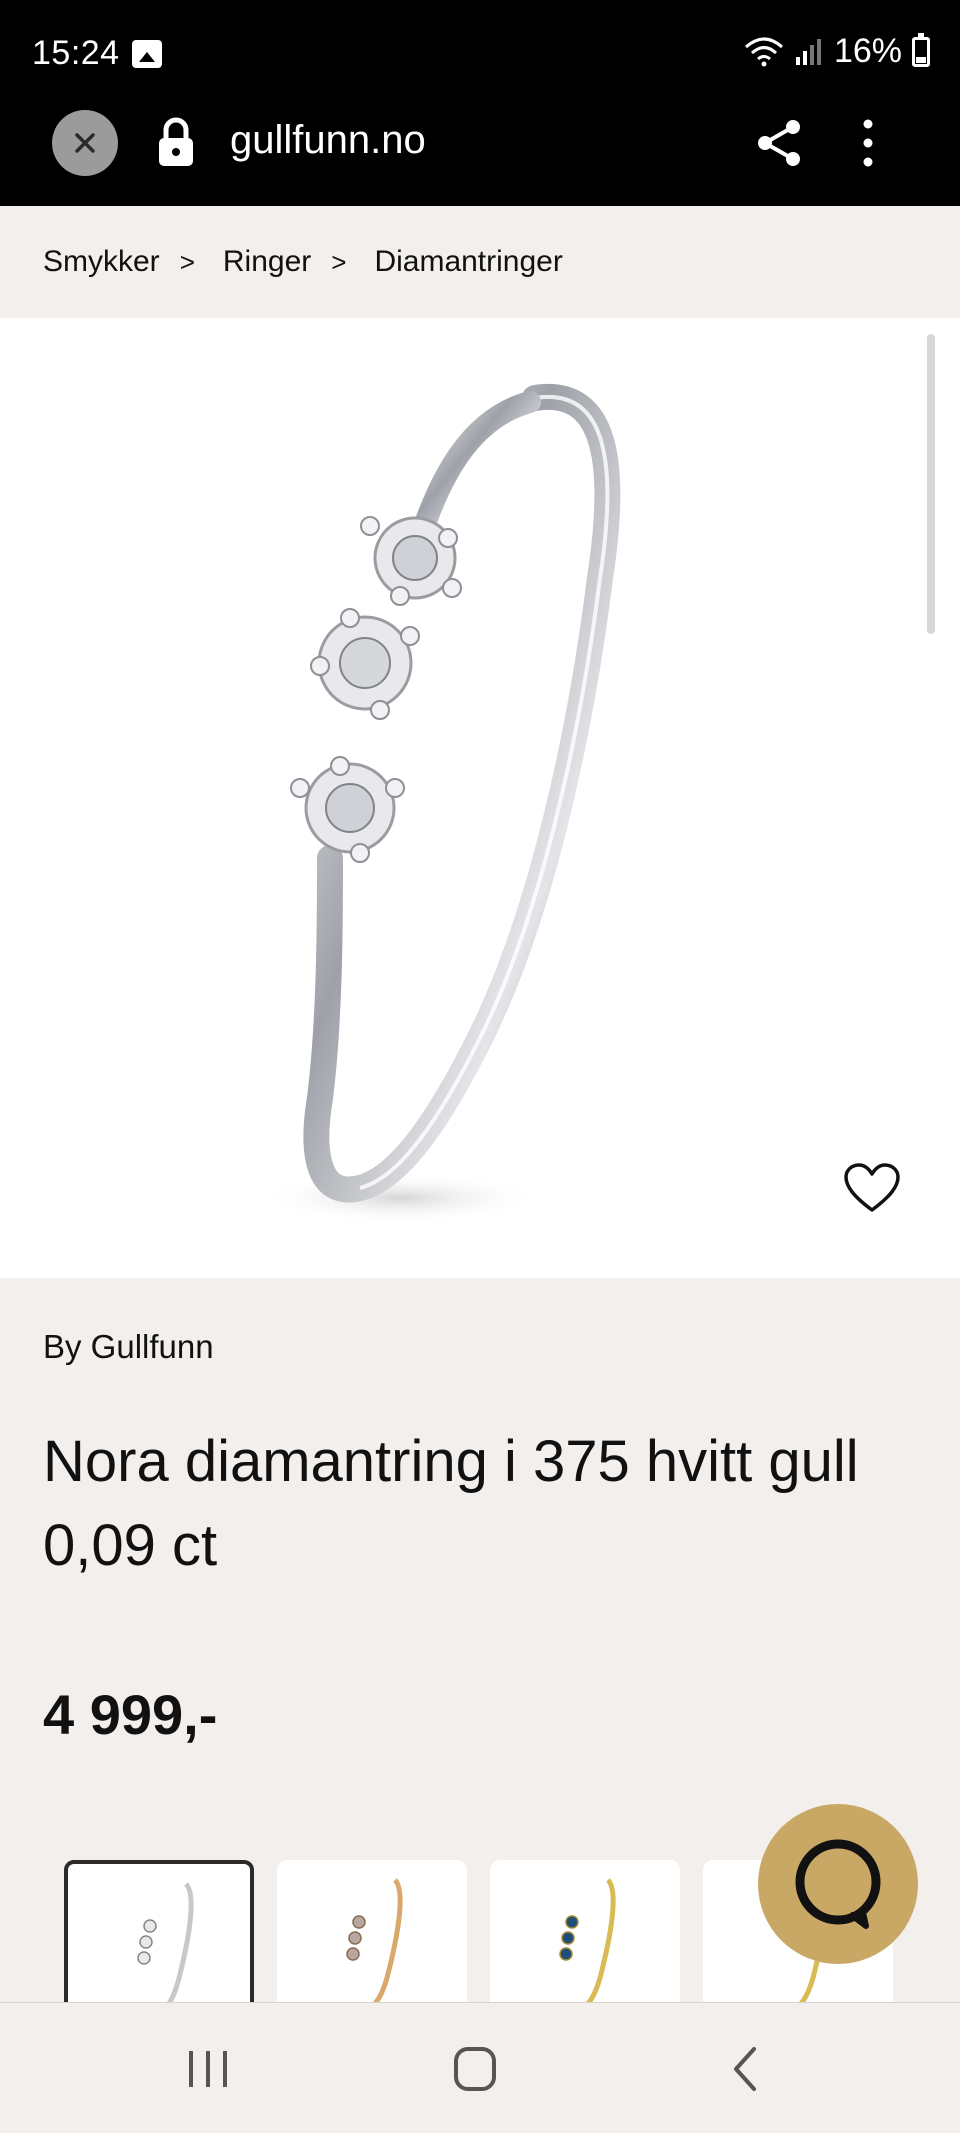  Describe the element at coordinates (176, 141) in the screenshot. I see `lock-icon` at that location.